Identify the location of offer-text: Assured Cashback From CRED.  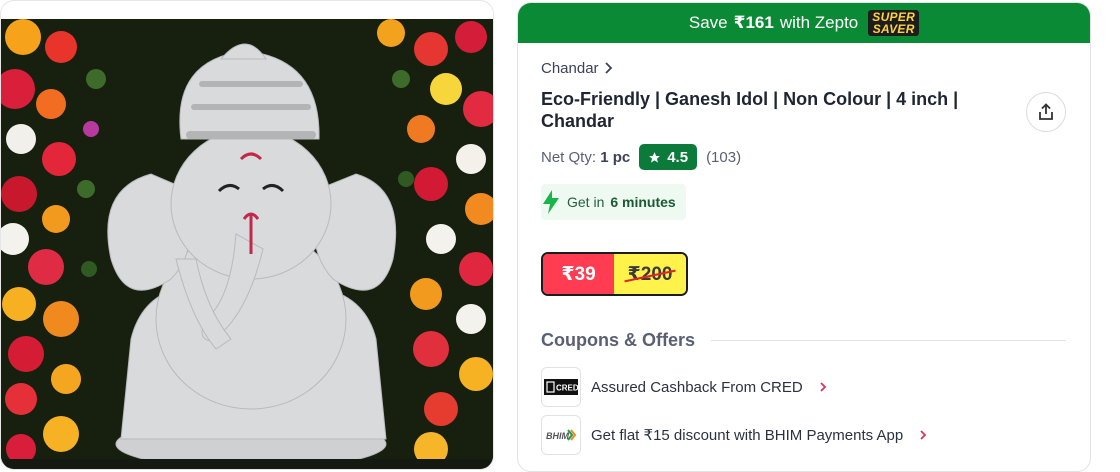
(697, 387).